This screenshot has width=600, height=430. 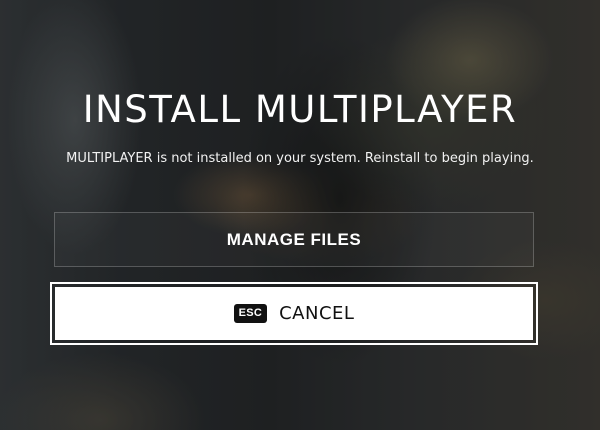 What do you see at coordinates (250, 313) in the screenshot?
I see `esc-key-hint: ESC` at bounding box center [250, 313].